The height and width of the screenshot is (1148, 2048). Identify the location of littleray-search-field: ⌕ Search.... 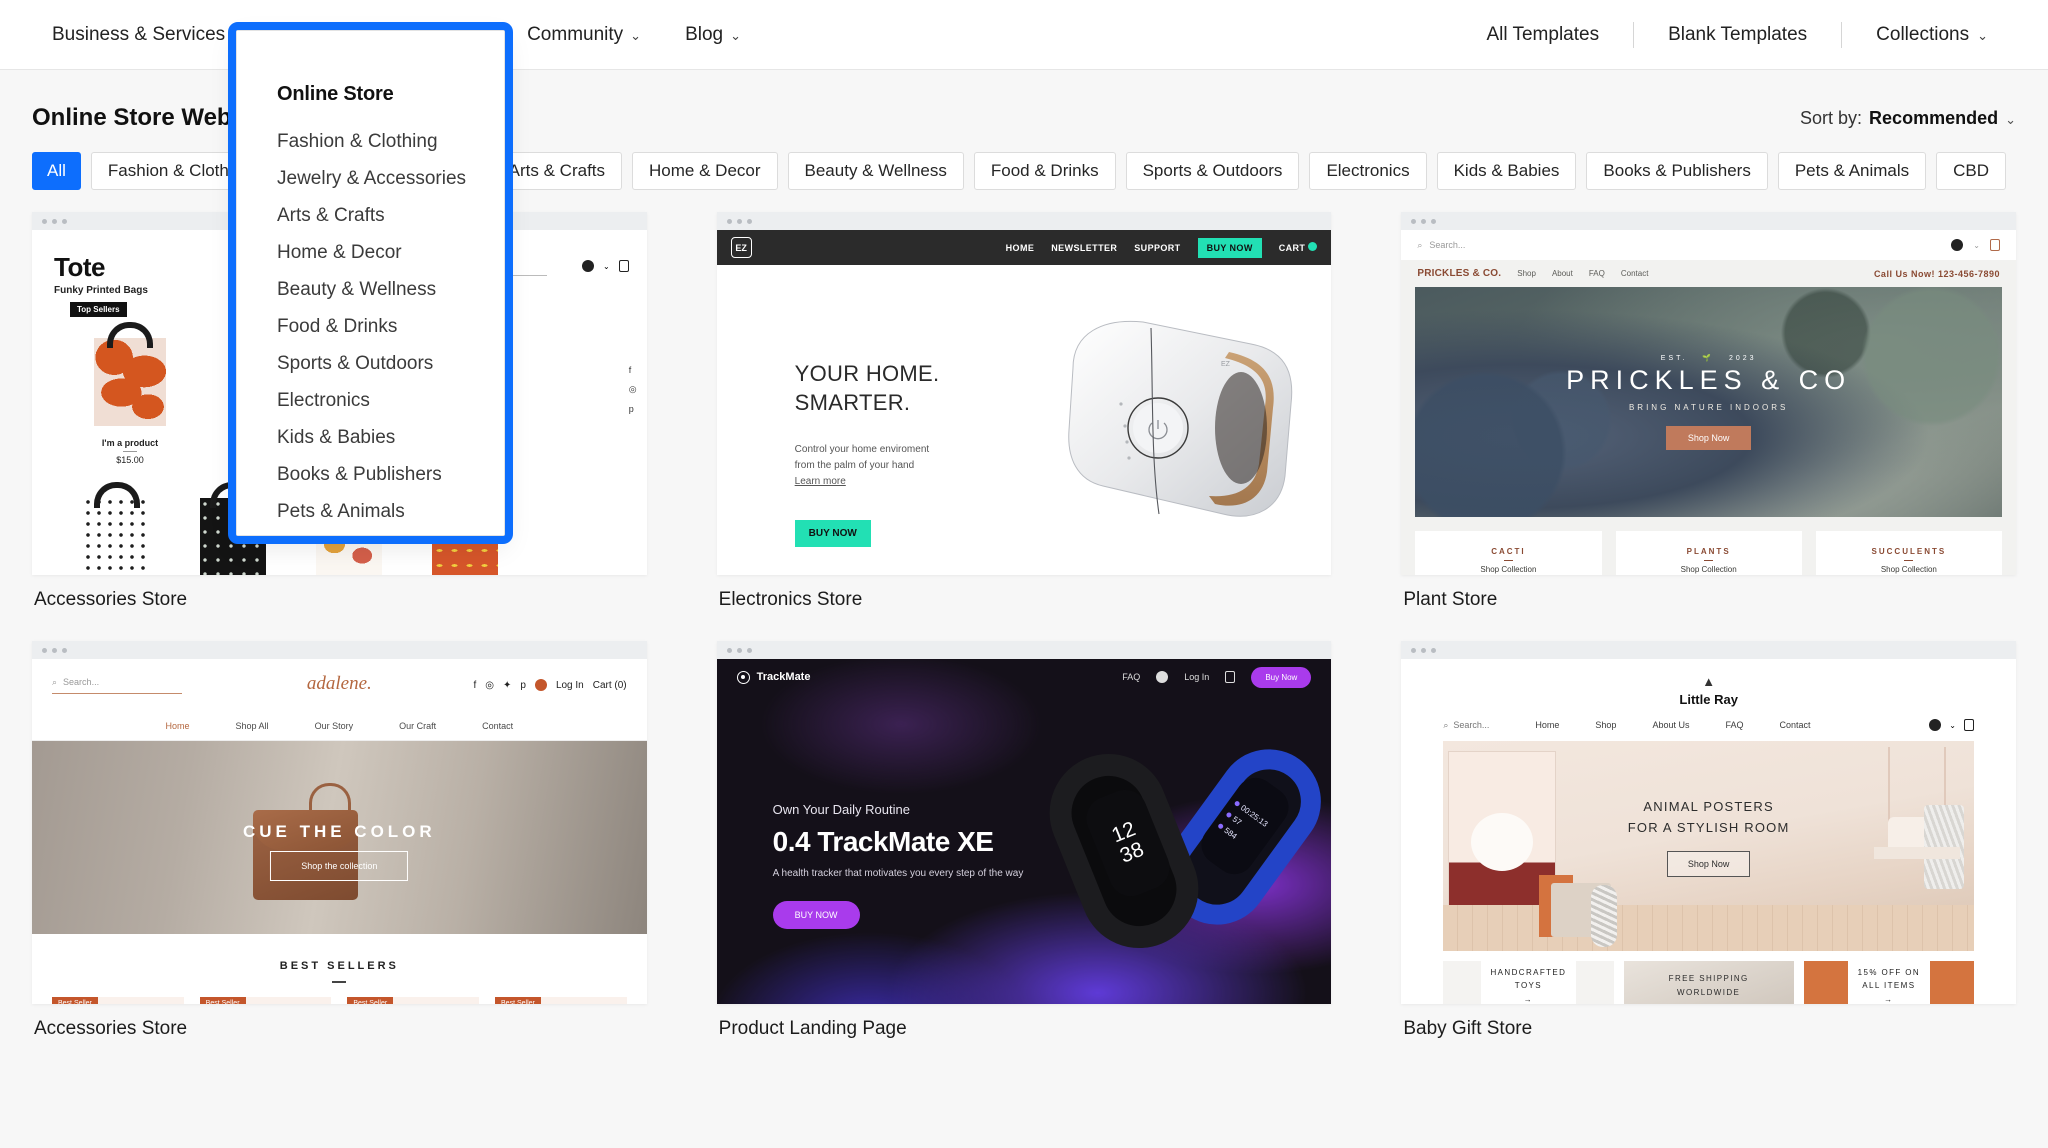
(1466, 725).